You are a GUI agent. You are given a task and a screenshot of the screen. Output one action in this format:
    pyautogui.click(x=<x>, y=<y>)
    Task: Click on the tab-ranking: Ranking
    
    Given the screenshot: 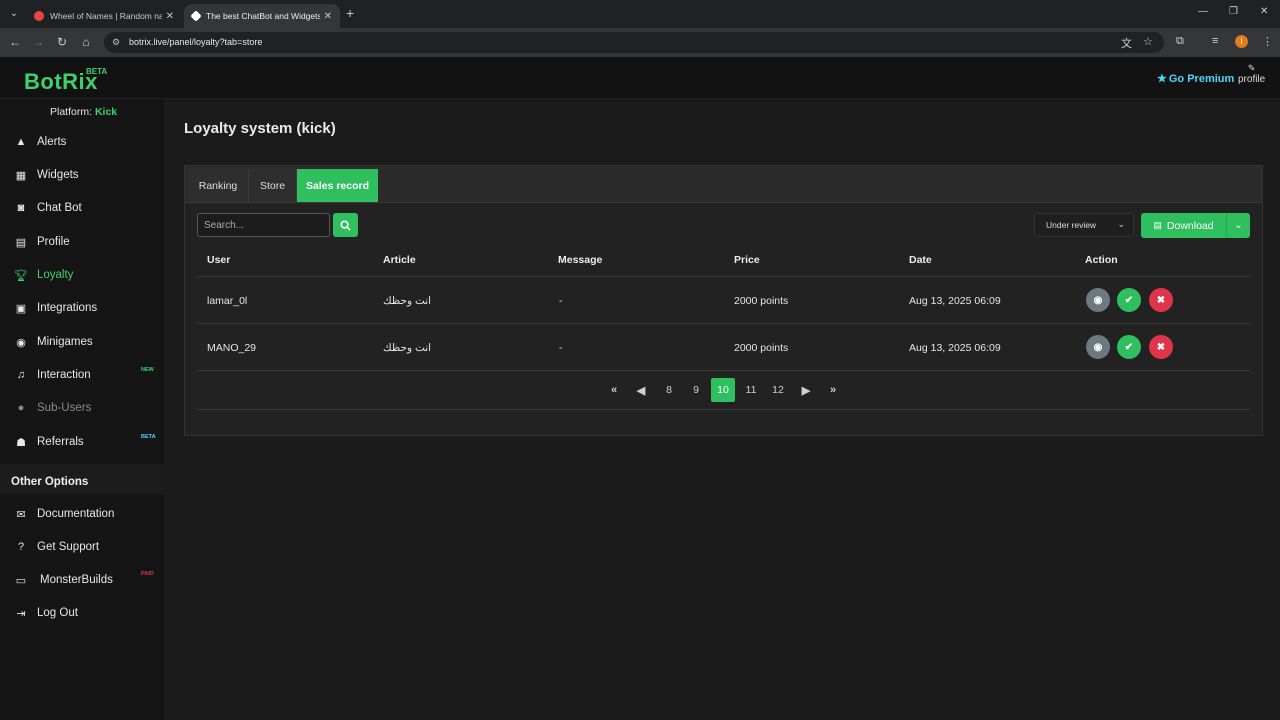 What is the action you would take?
    pyautogui.click(x=218, y=185)
    